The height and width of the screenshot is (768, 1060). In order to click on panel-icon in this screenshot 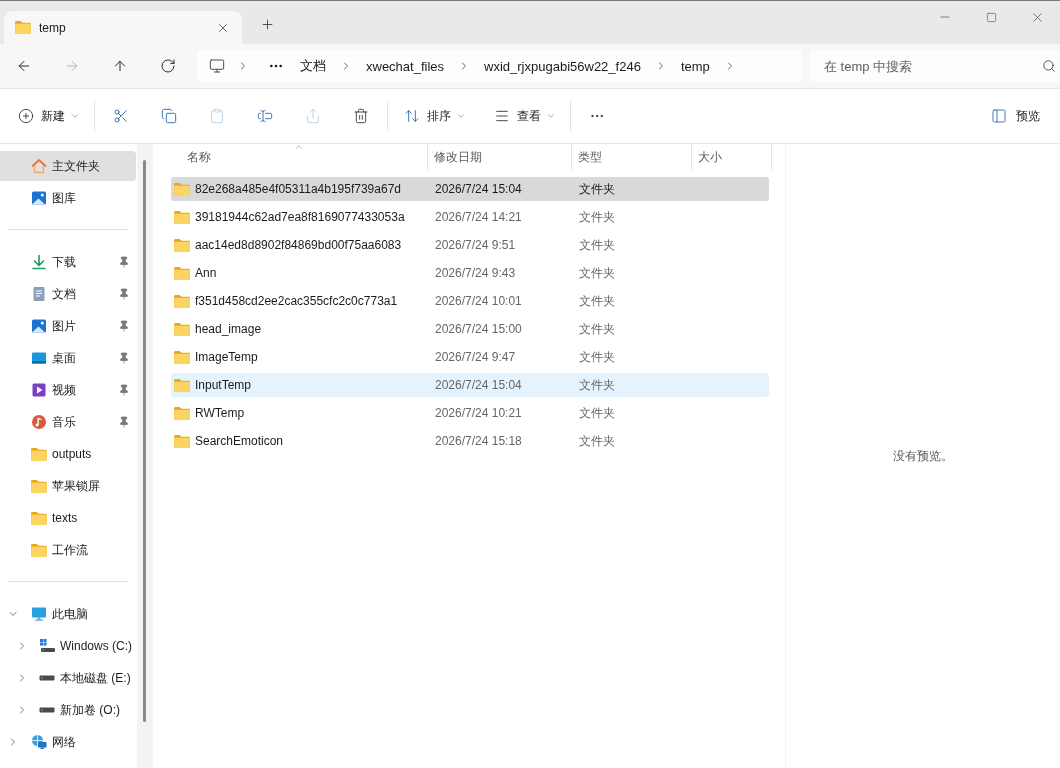, I will do `click(999, 116)`.